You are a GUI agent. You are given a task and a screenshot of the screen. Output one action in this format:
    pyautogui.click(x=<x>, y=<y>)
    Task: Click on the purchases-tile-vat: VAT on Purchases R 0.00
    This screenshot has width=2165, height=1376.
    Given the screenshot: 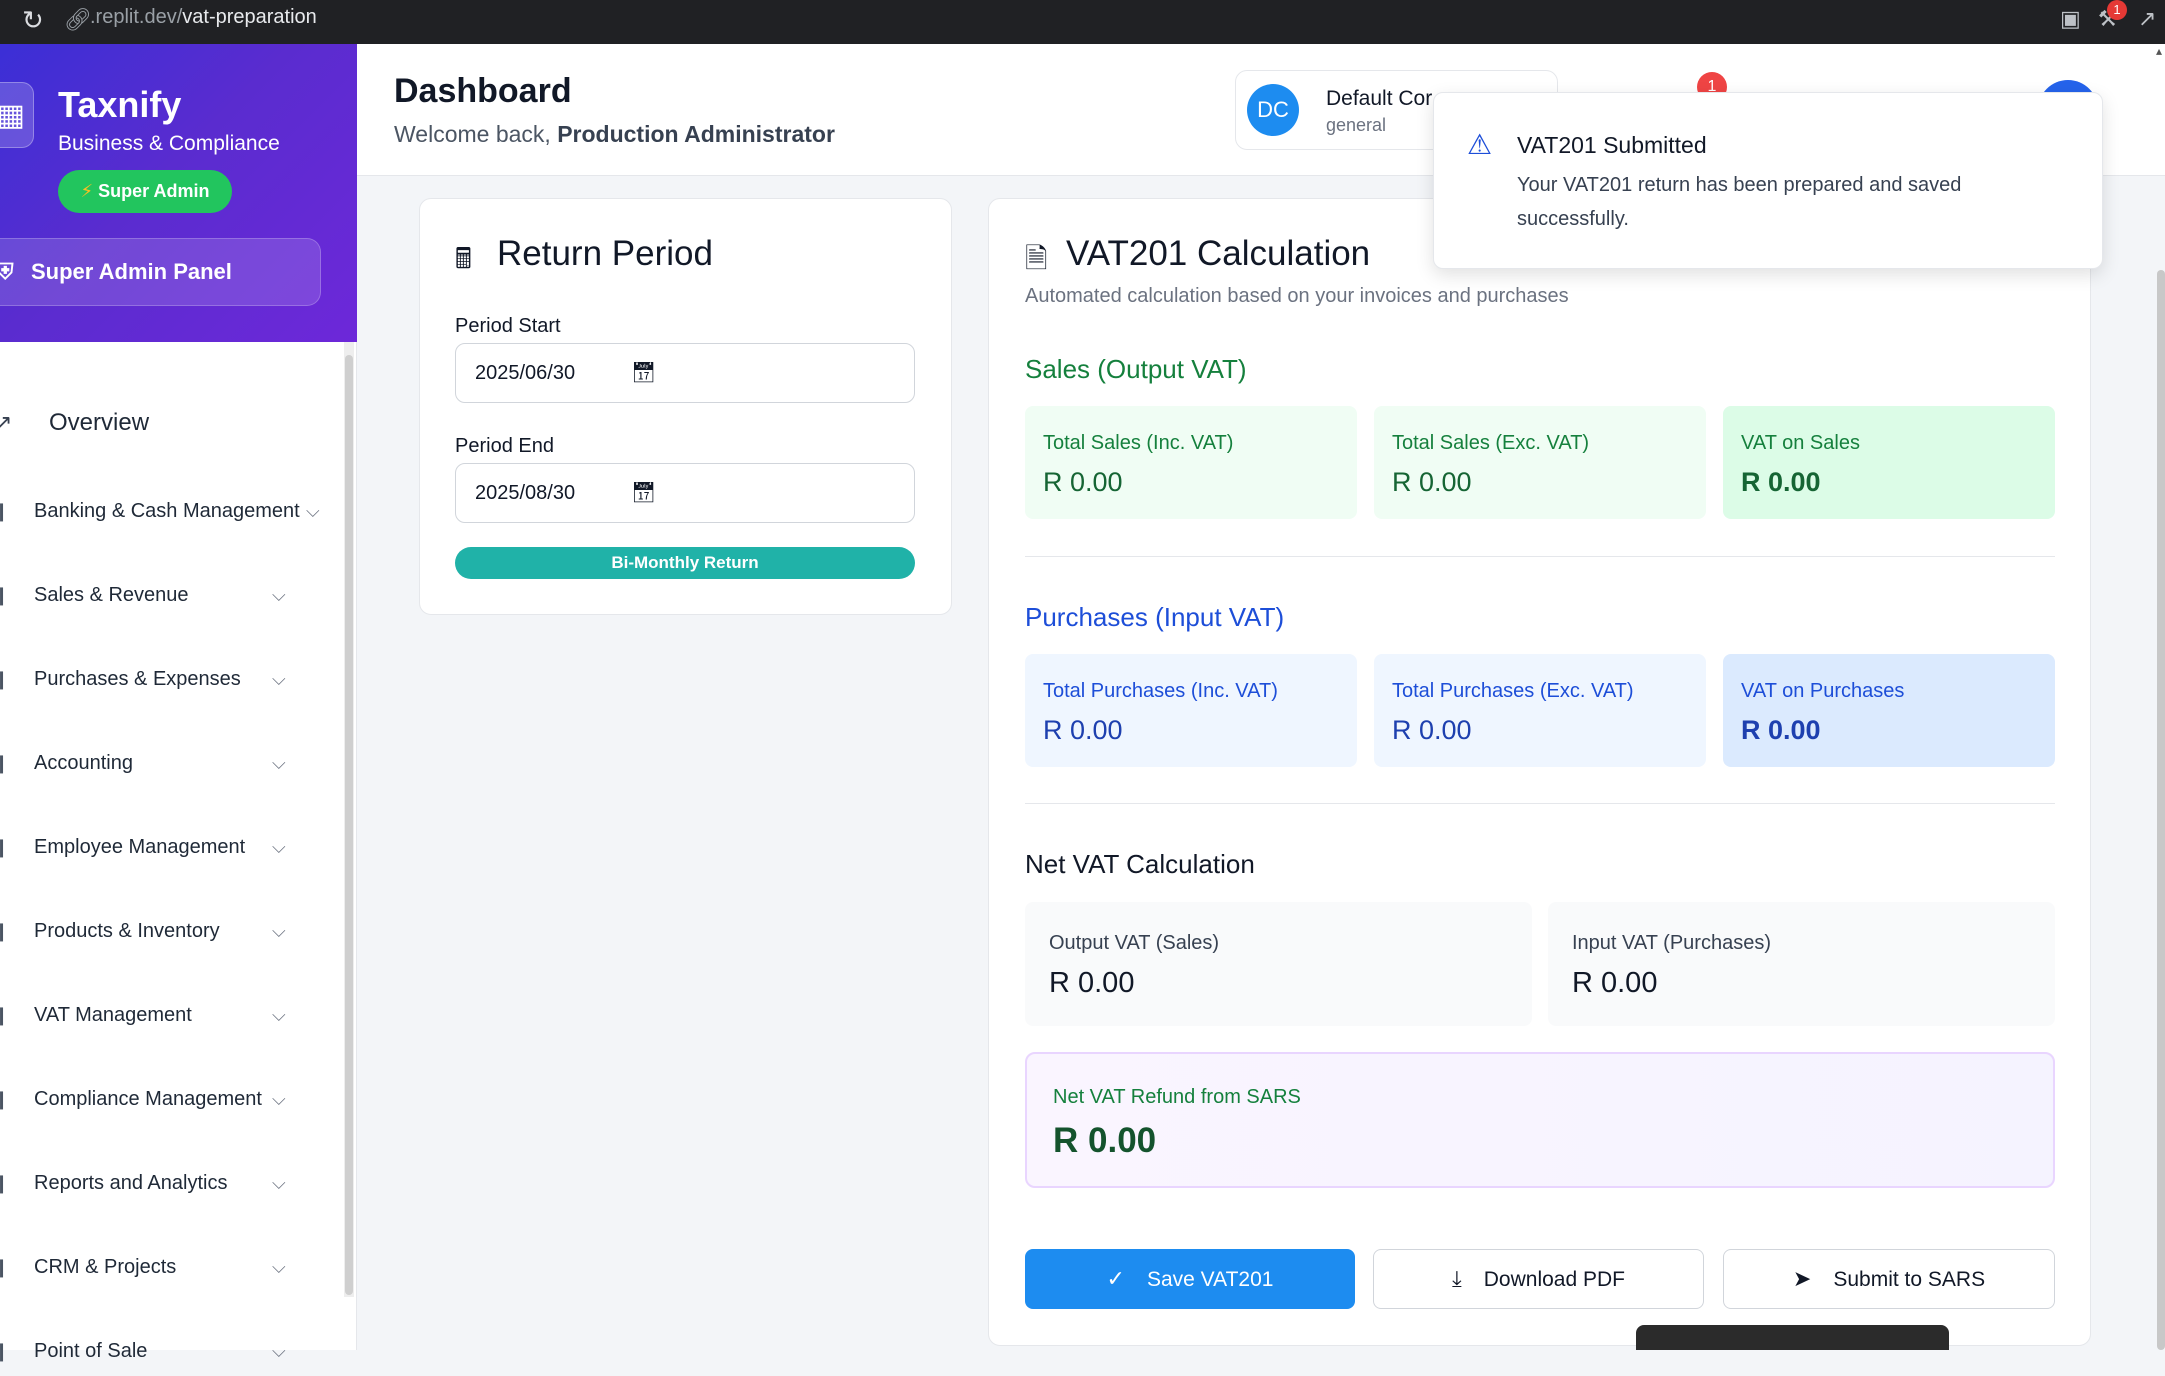 What is the action you would take?
    pyautogui.click(x=1889, y=710)
    